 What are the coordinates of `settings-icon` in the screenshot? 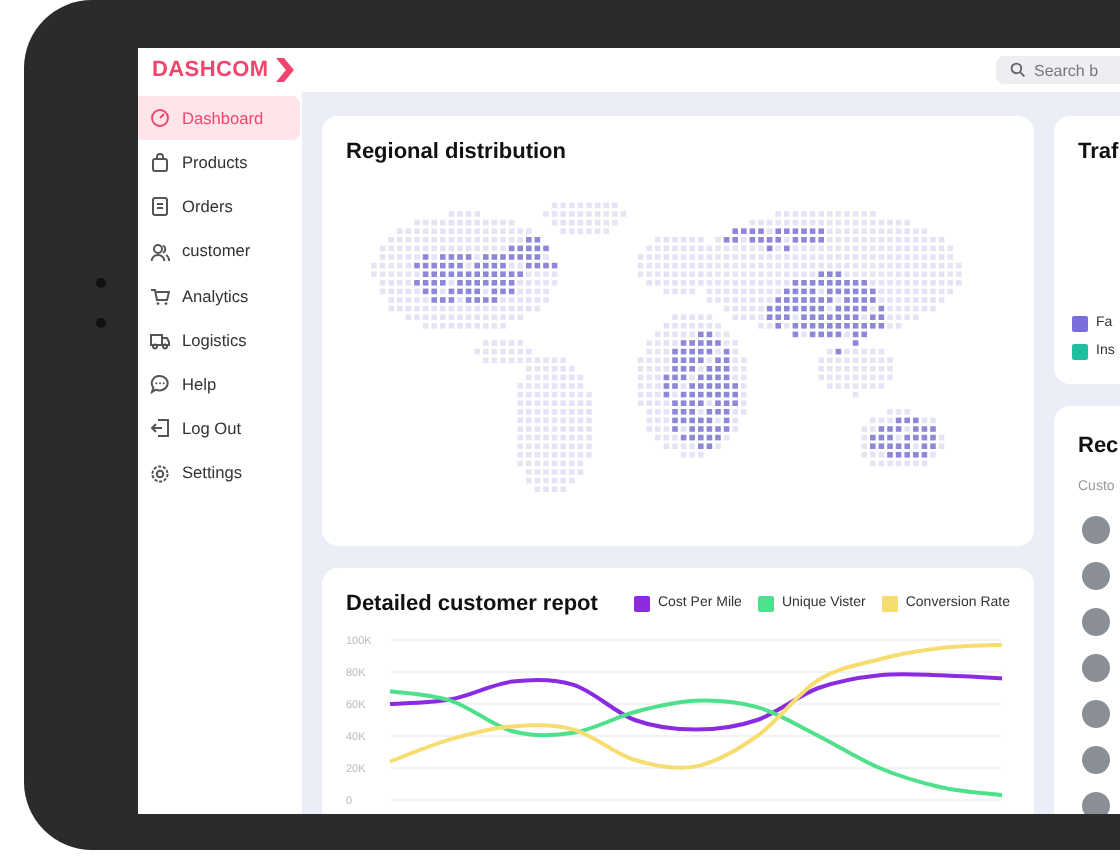 It's located at (160, 473).